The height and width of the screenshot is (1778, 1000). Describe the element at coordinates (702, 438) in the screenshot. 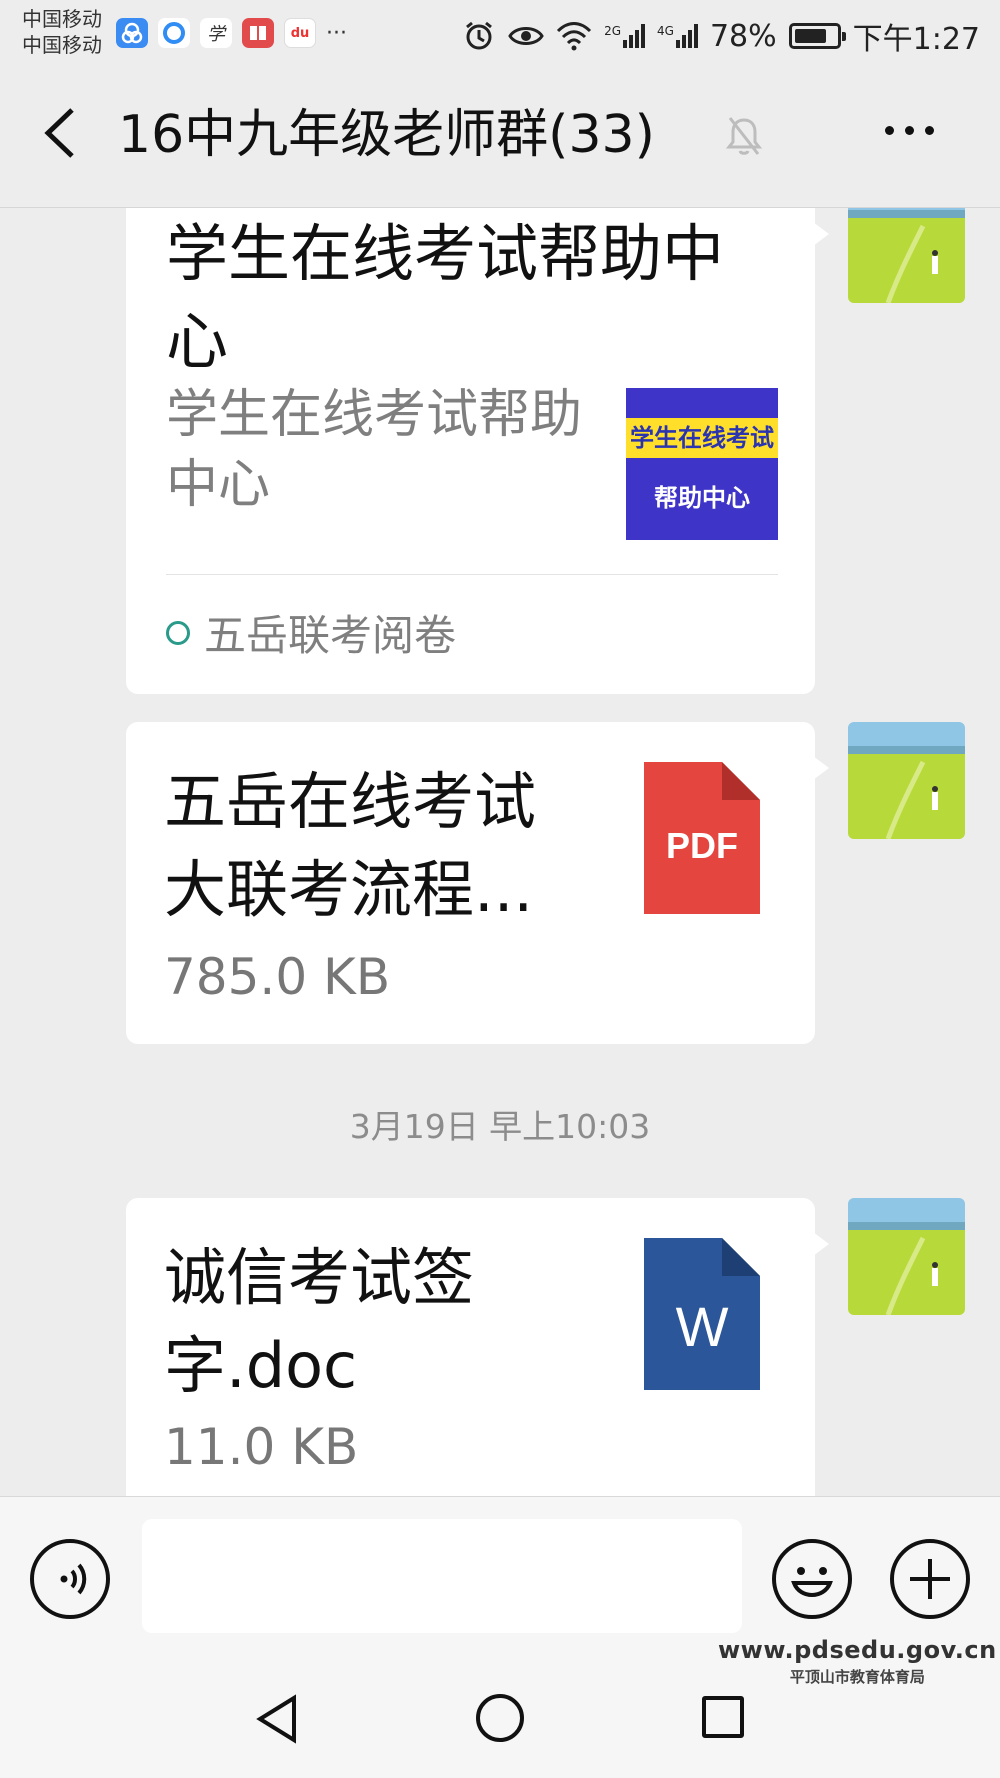

I see `thumbnail-text-1: 学生在线考试` at that location.